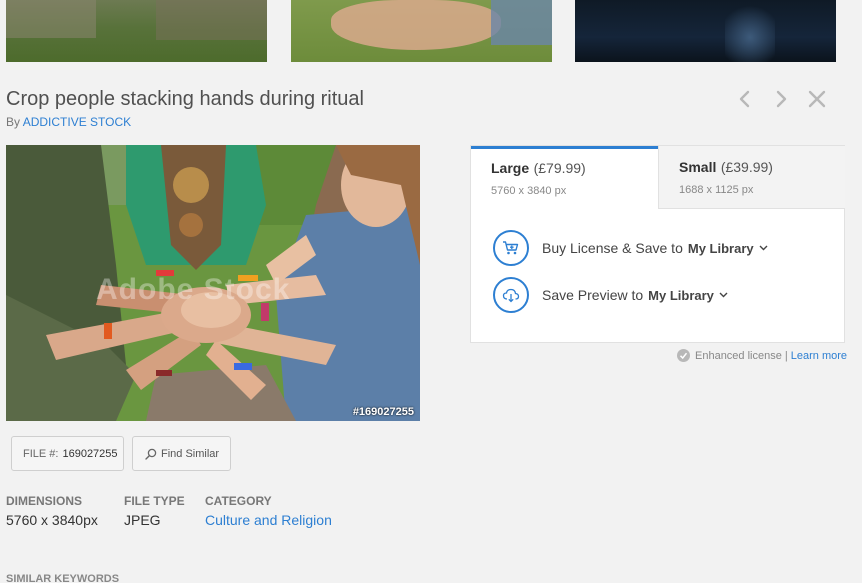  I want to click on author-link: ADDICTIVE STOCK, so click(77, 122).